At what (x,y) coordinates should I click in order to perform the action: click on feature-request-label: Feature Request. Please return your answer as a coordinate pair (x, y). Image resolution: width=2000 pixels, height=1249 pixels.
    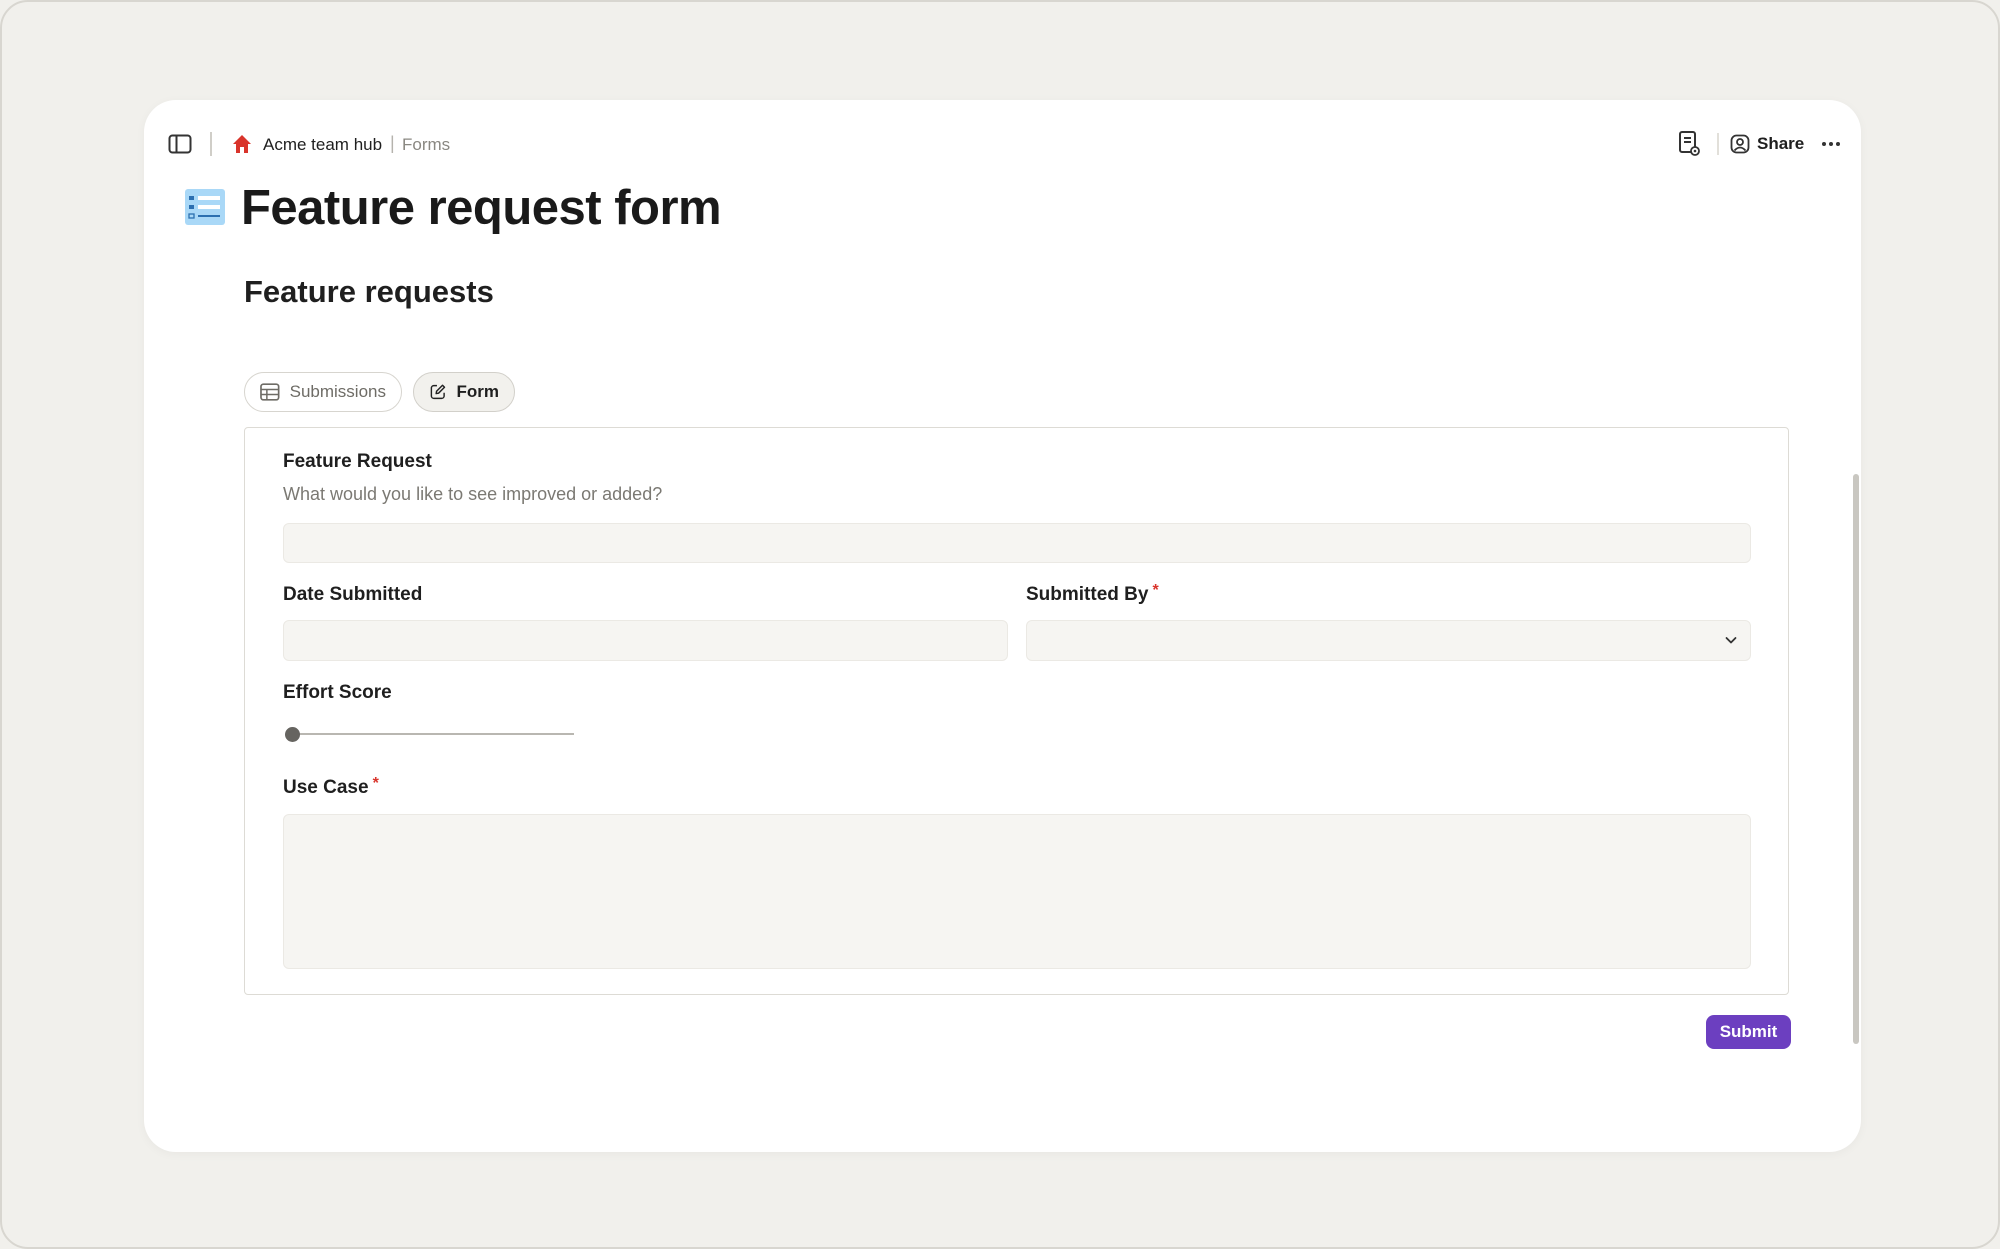
    Looking at the image, I should click on (357, 461).